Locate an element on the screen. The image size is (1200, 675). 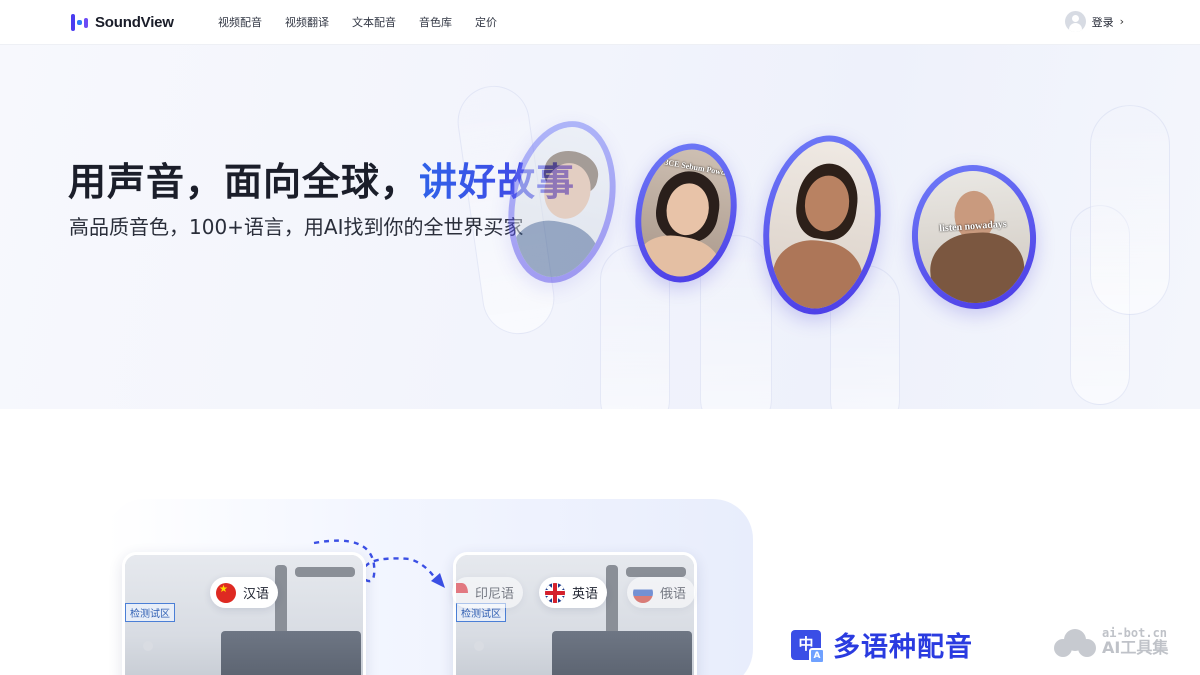
watermark-logo-icon is located at coordinates (1075, 642).